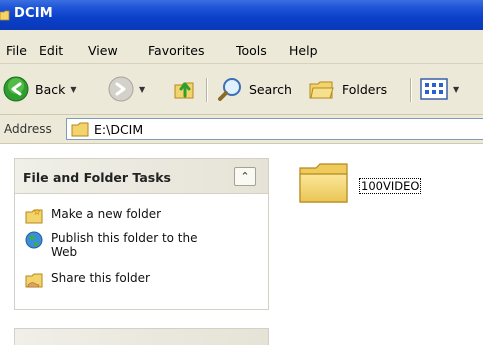 This screenshot has width=483, height=345. I want to click on menu-tools: Tools, so click(251, 50).